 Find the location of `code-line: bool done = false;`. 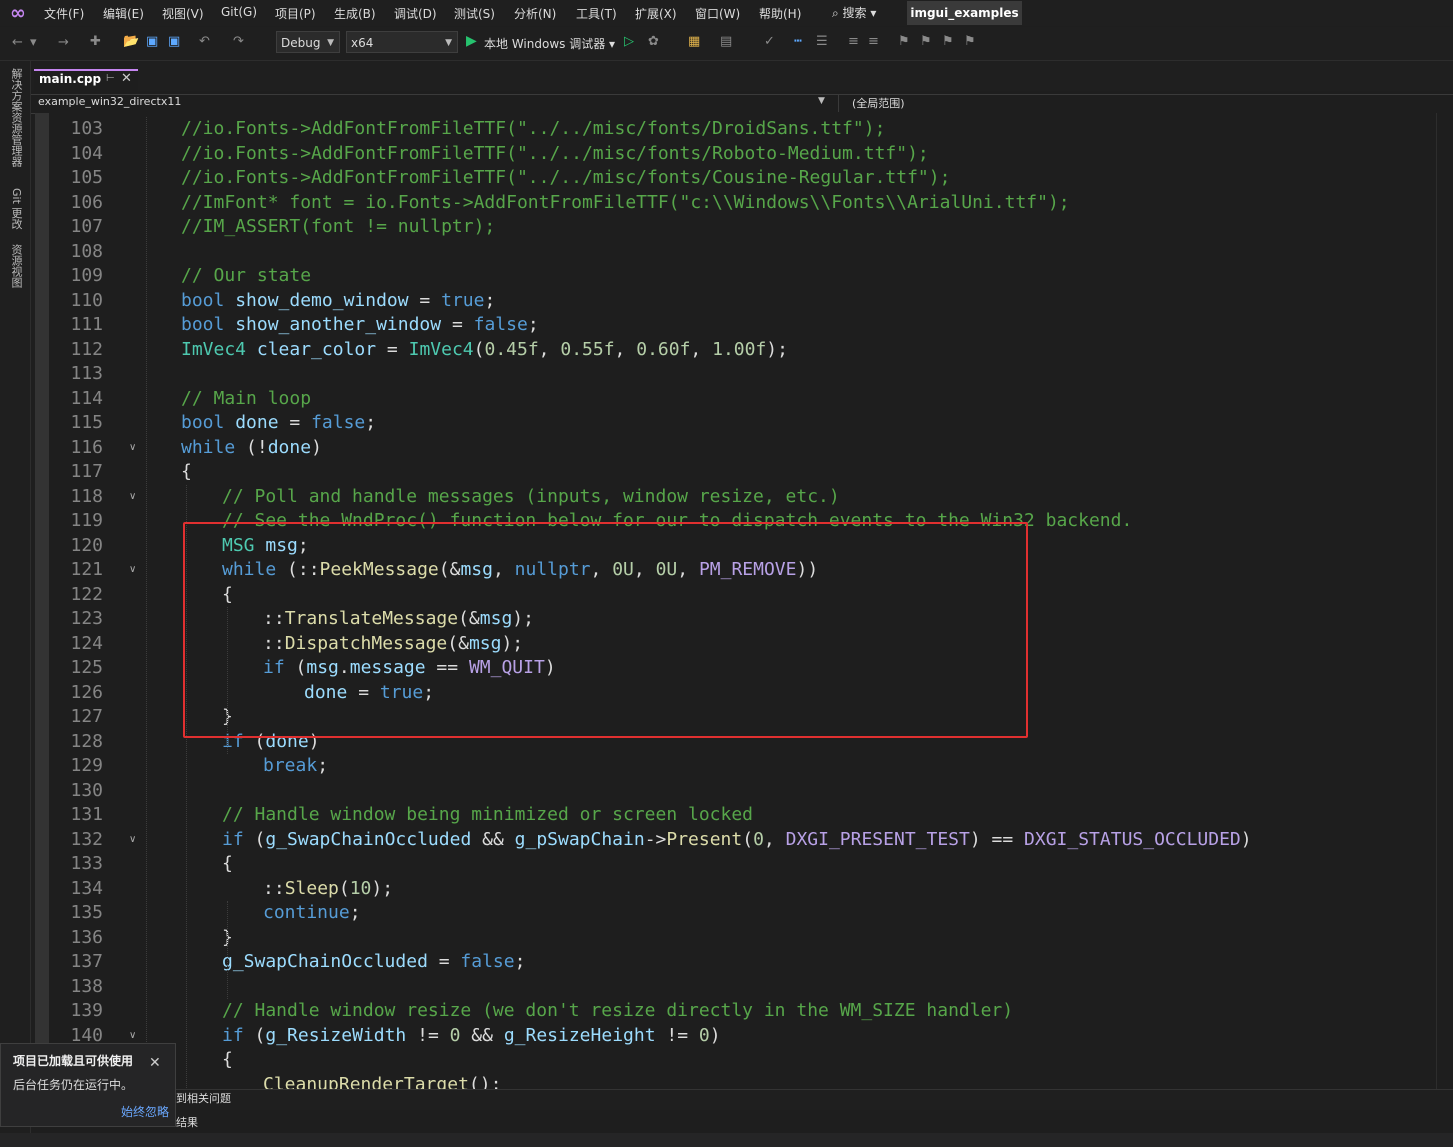

code-line: bool done = false; is located at coordinates (278, 423).